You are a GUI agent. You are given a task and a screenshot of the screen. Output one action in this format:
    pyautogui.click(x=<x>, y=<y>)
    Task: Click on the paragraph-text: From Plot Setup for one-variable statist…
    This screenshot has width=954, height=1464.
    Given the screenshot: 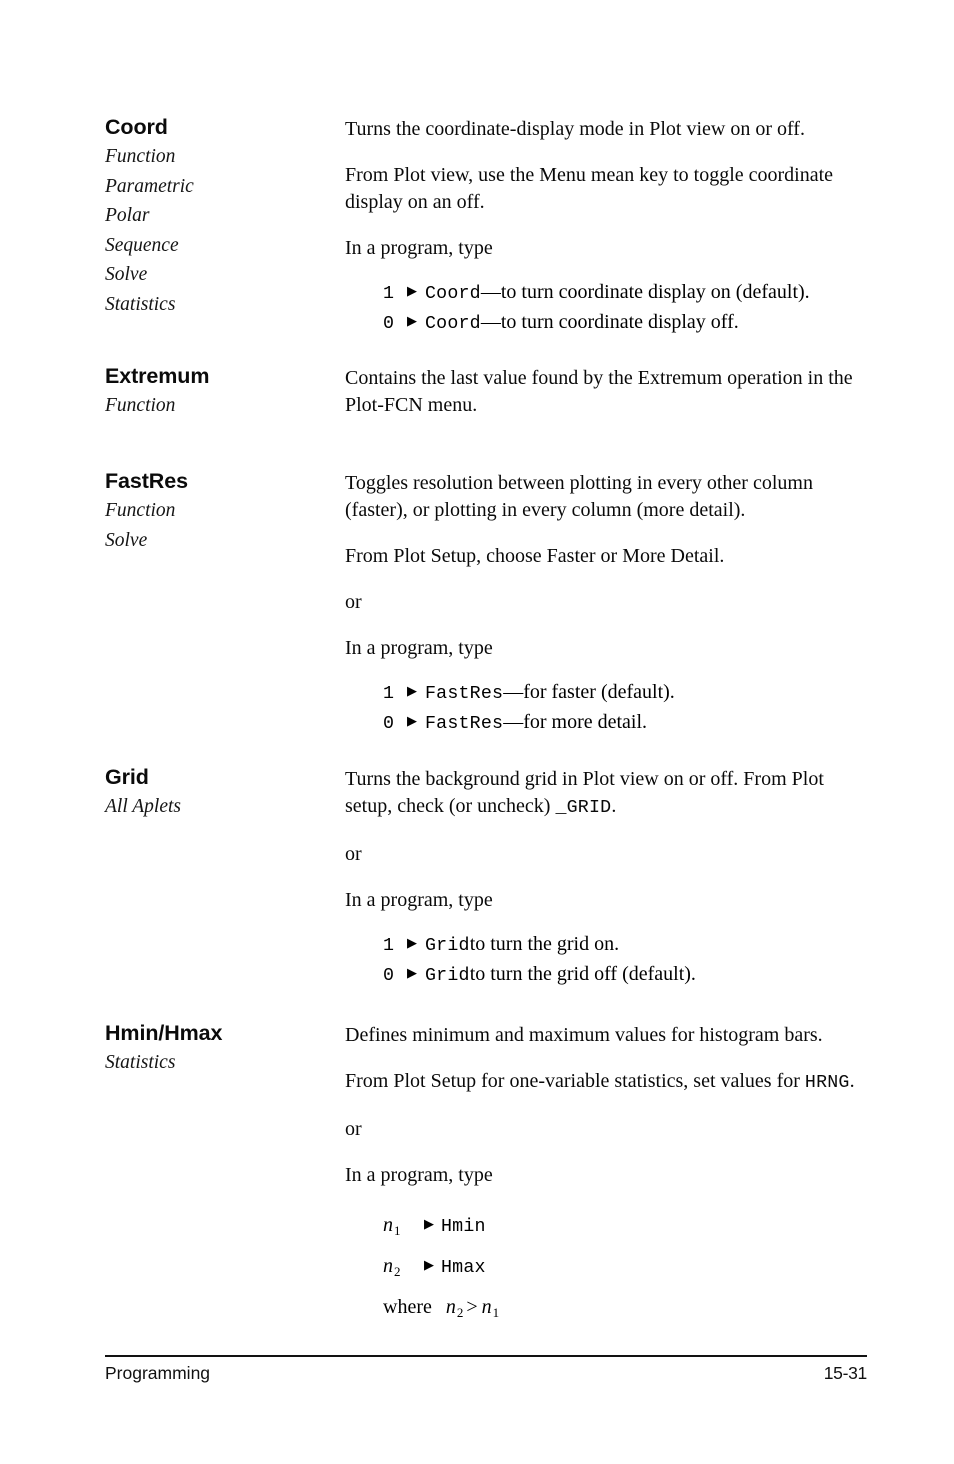 What is the action you would take?
    pyautogui.click(x=575, y=1081)
    